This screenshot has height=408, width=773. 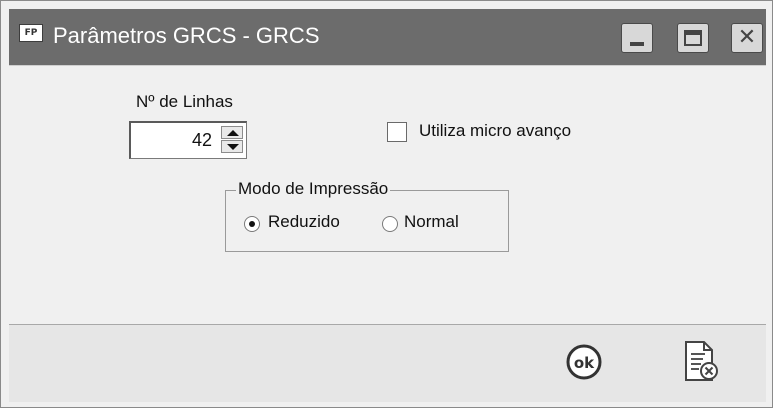 What do you see at coordinates (31, 33) in the screenshot?
I see `app-icon: FP` at bounding box center [31, 33].